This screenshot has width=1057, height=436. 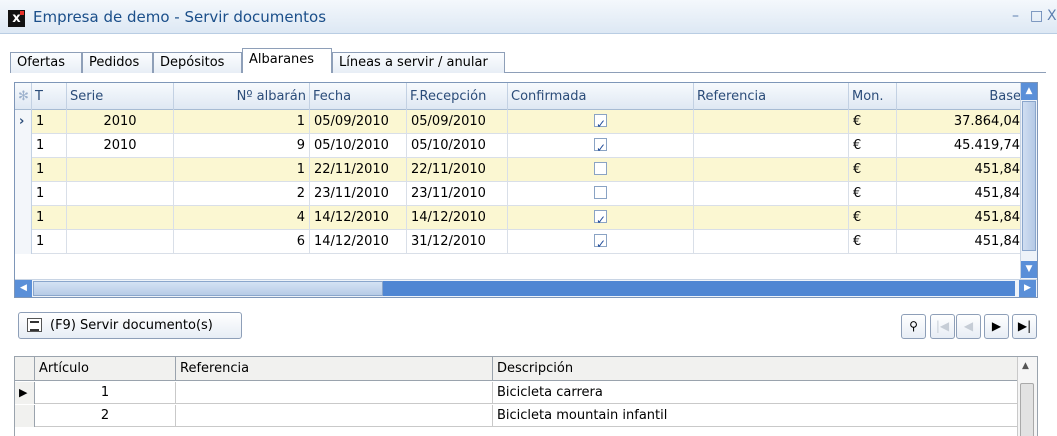 What do you see at coordinates (105, 369) in the screenshot?
I see `col-header-articulo: Artículo` at bounding box center [105, 369].